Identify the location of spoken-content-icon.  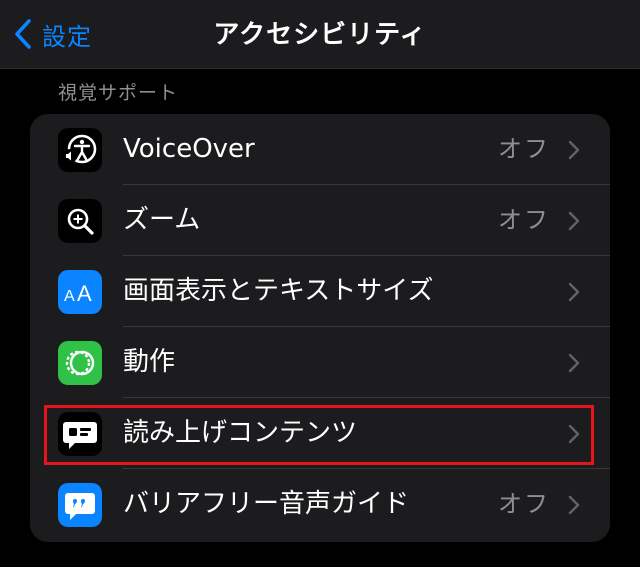
(80, 434).